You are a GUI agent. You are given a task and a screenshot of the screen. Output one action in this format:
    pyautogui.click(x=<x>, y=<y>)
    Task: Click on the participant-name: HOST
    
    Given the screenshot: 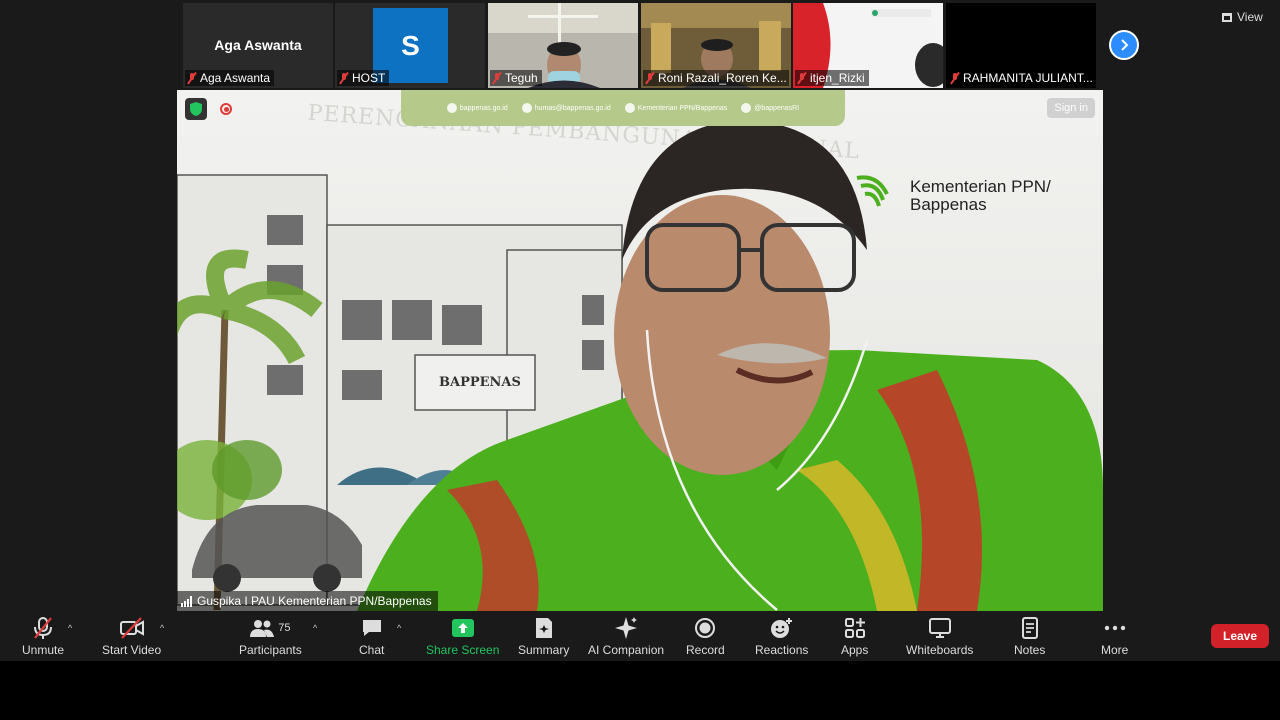 What is the action you would take?
    pyautogui.click(x=369, y=78)
    